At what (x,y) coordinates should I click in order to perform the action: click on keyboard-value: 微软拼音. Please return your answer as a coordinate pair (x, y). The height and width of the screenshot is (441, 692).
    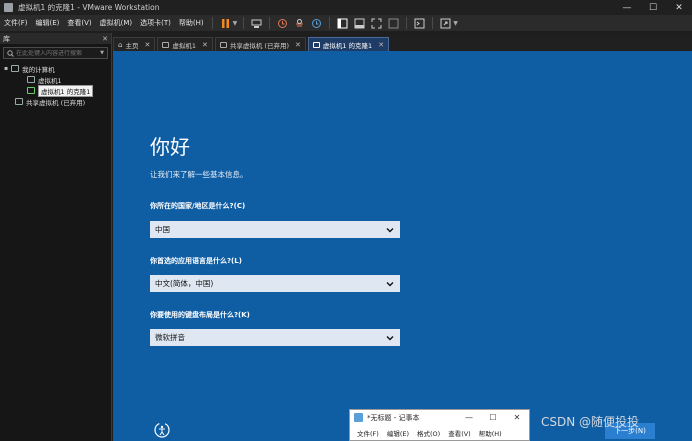
    Looking at the image, I should click on (170, 337).